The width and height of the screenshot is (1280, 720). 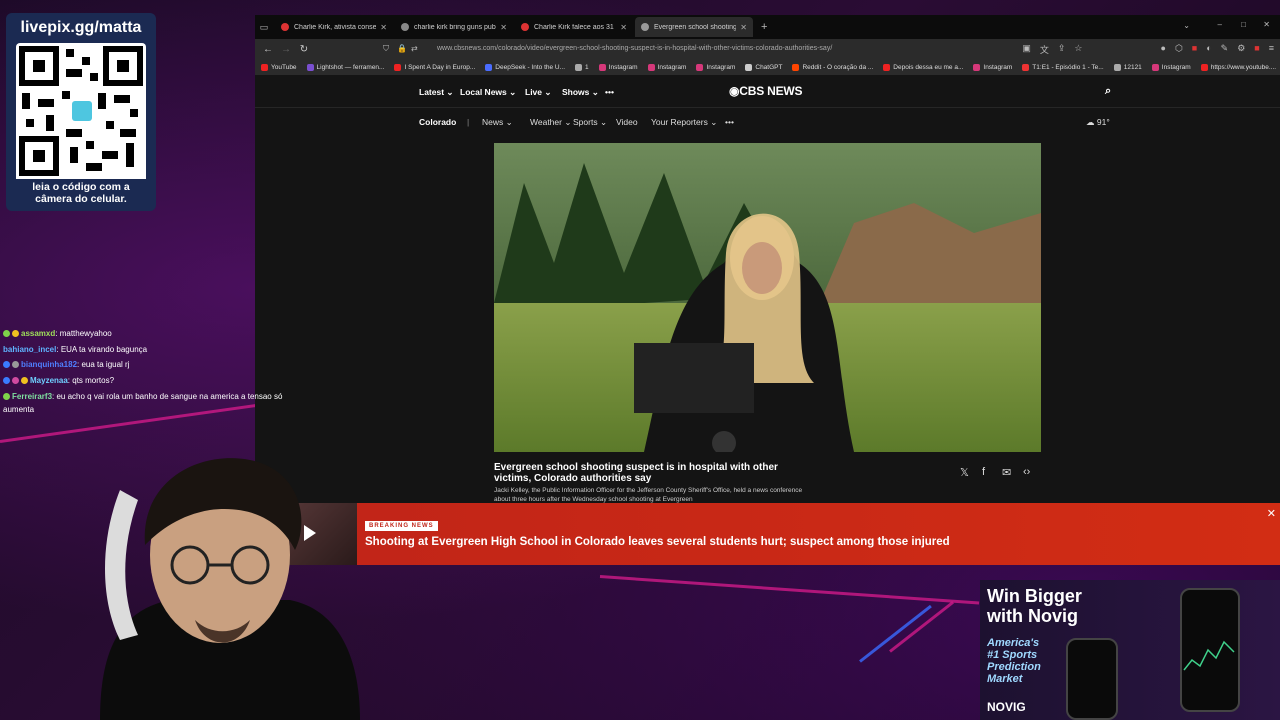 I want to click on qr-code, so click(x=81, y=117).